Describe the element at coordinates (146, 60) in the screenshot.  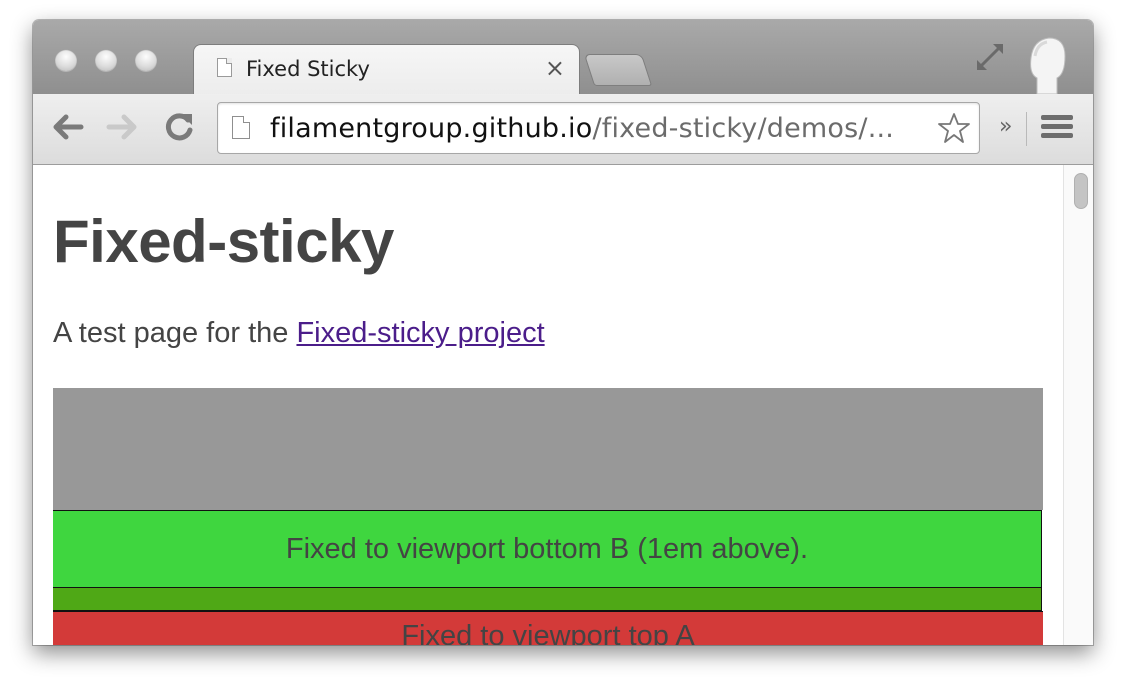
I see `zoom-window-button` at that location.